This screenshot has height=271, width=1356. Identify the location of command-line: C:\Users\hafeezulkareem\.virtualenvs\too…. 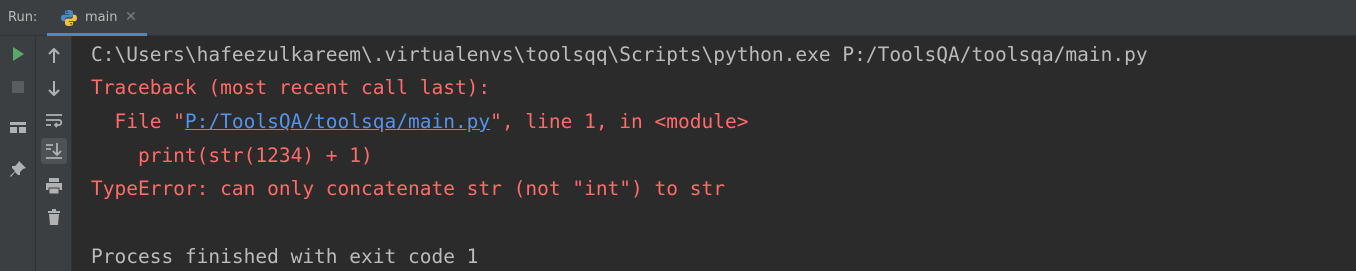
(619, 54).